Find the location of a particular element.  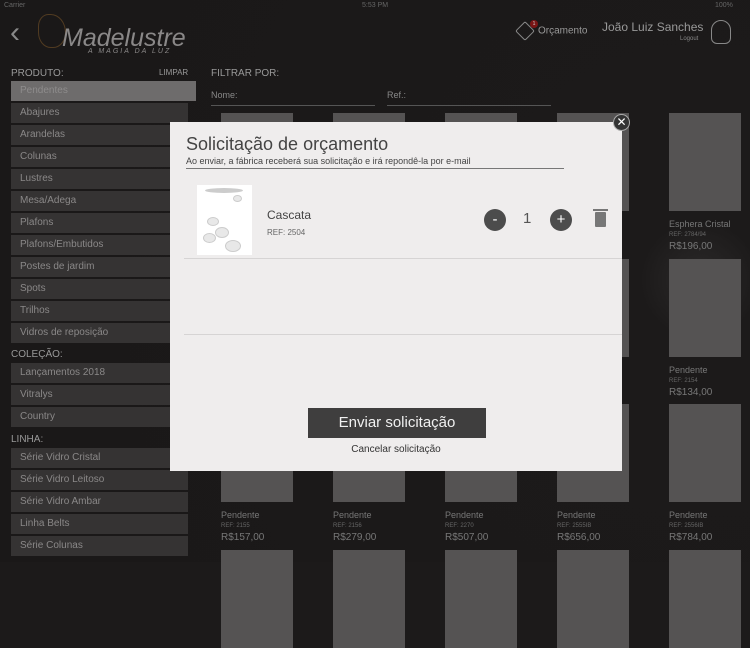

product-ref: REF: 2156 is located at coordinates (347, 526).